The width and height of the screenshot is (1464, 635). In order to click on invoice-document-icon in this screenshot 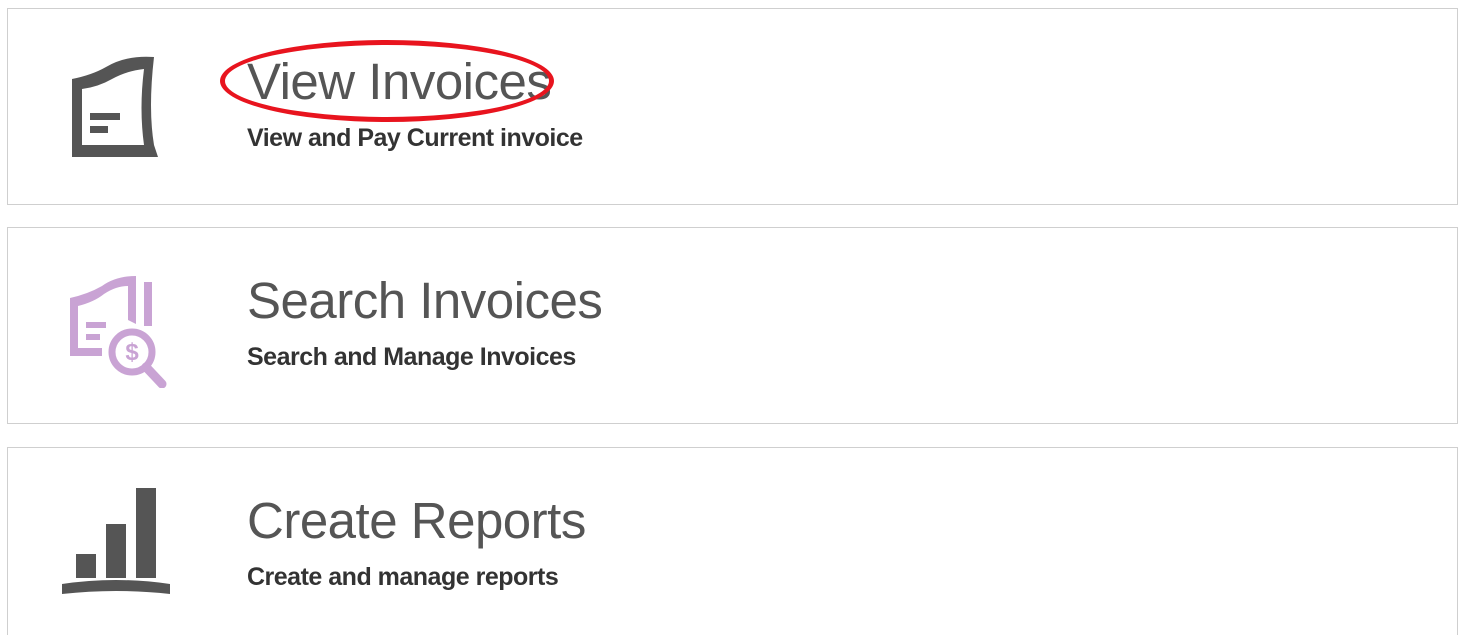, I will do `click(118, 109)`.